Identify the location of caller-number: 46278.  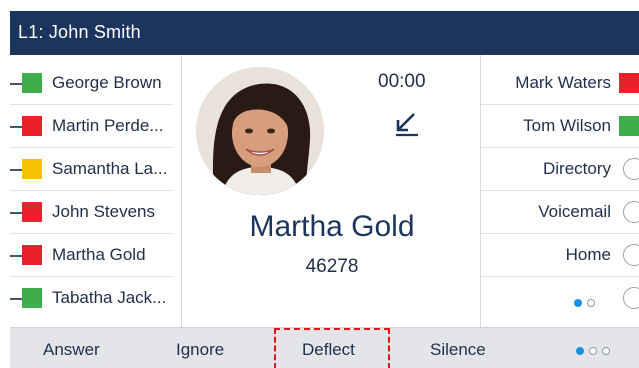
(332, 266).